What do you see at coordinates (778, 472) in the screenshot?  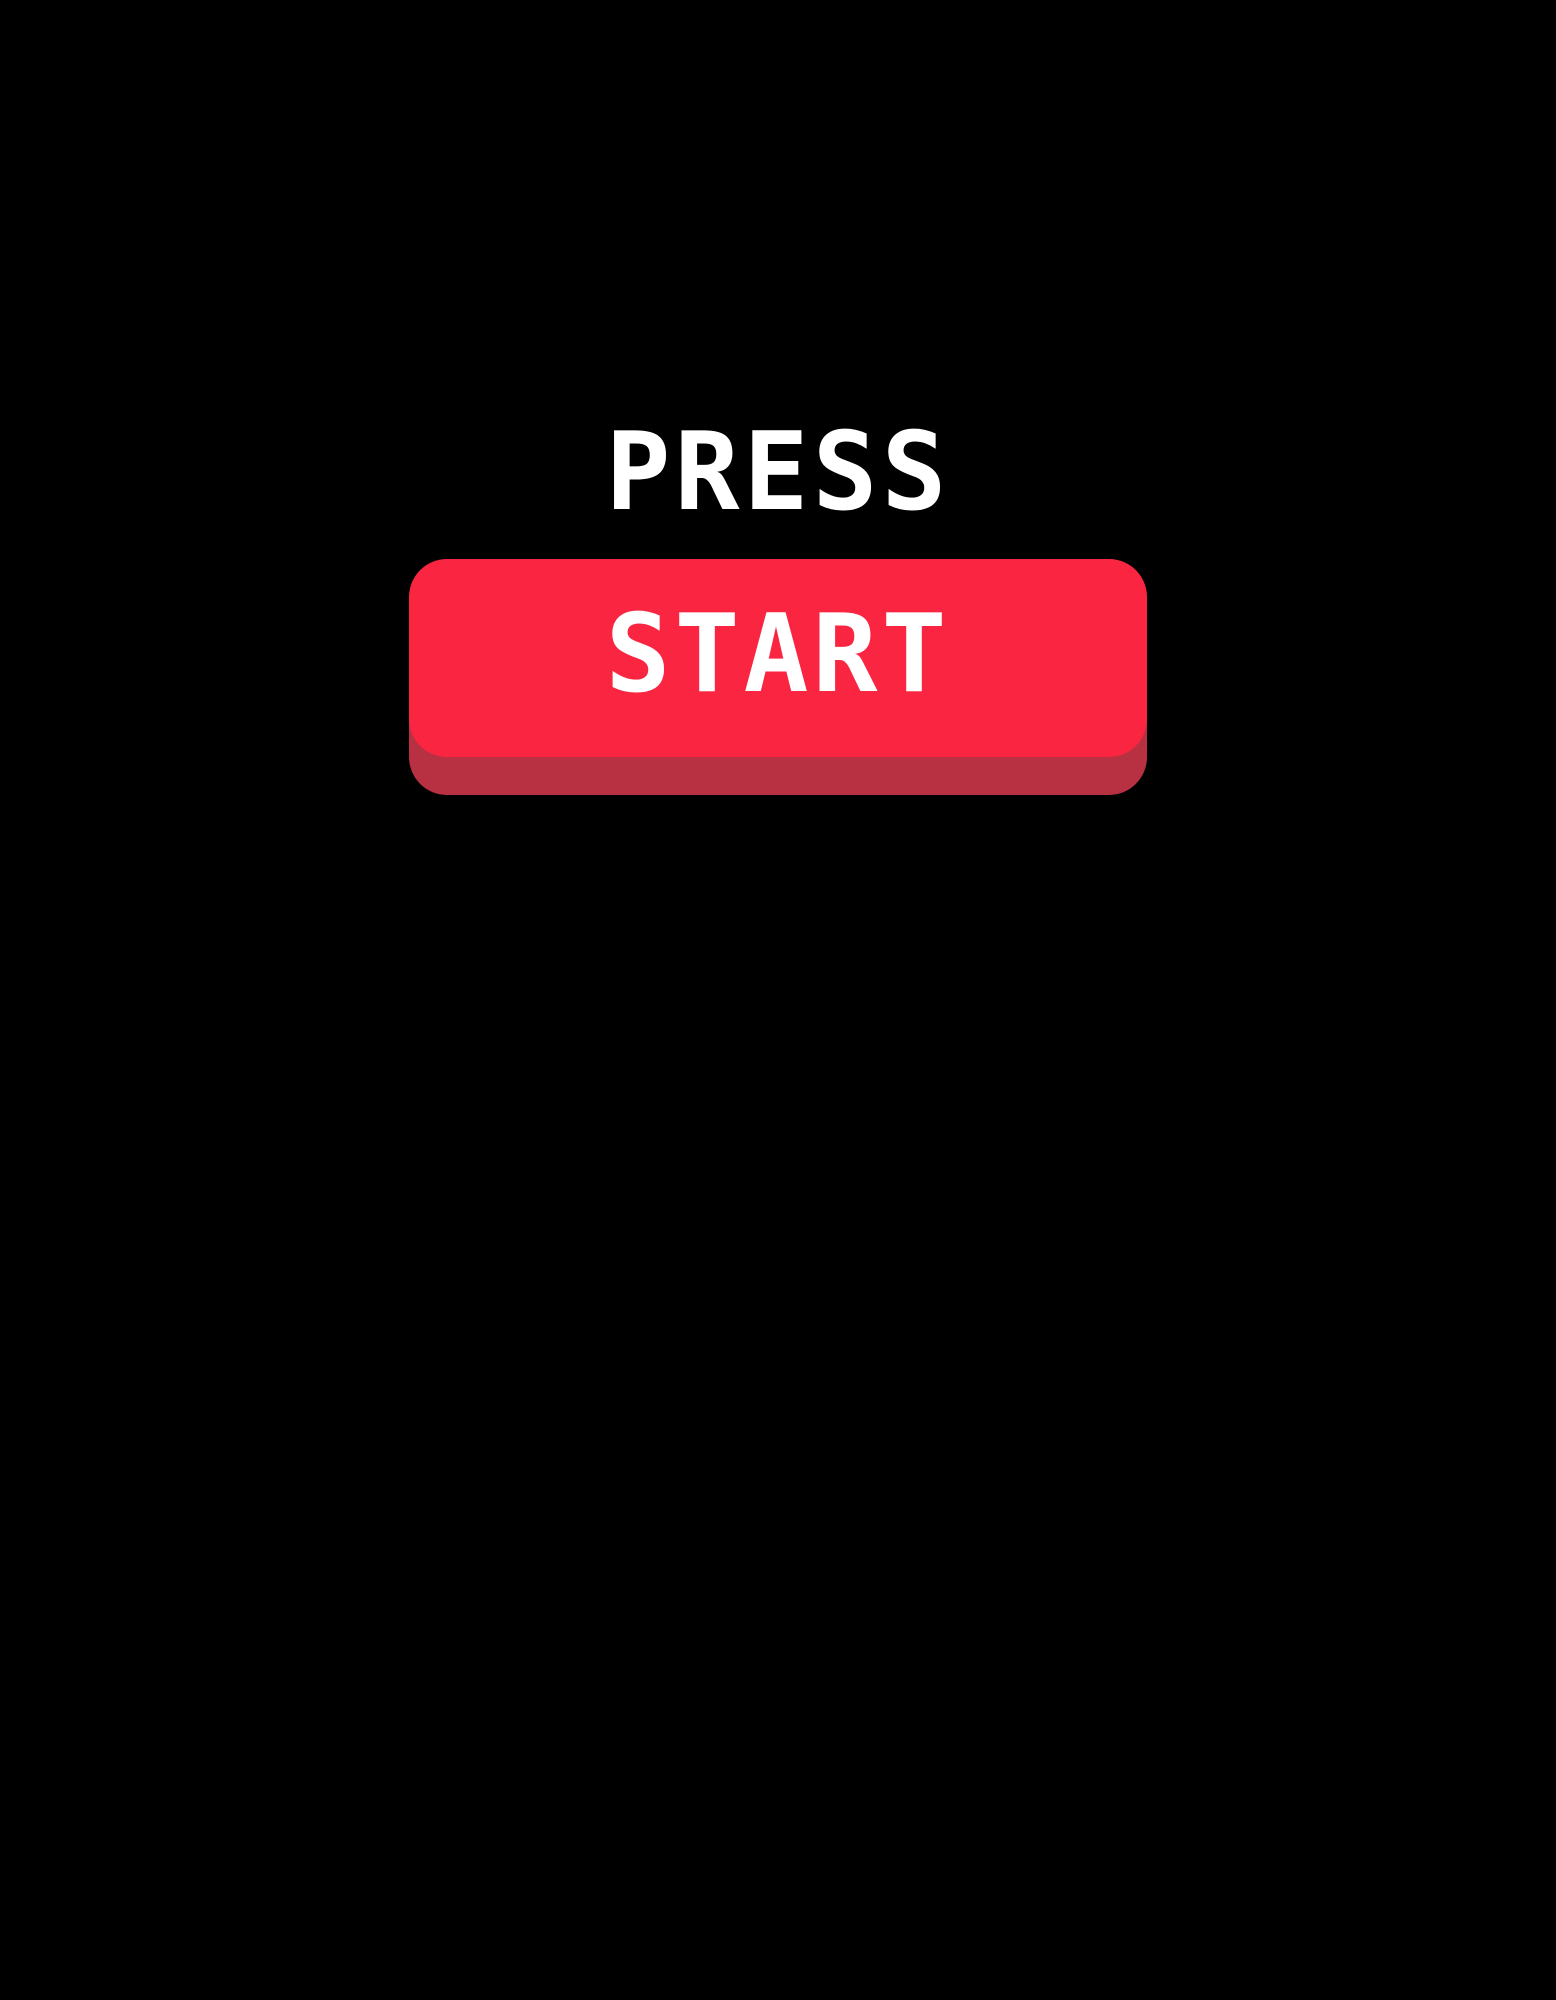 I see `press-prompt-text: PRESS` at bounding box center [778, 472].